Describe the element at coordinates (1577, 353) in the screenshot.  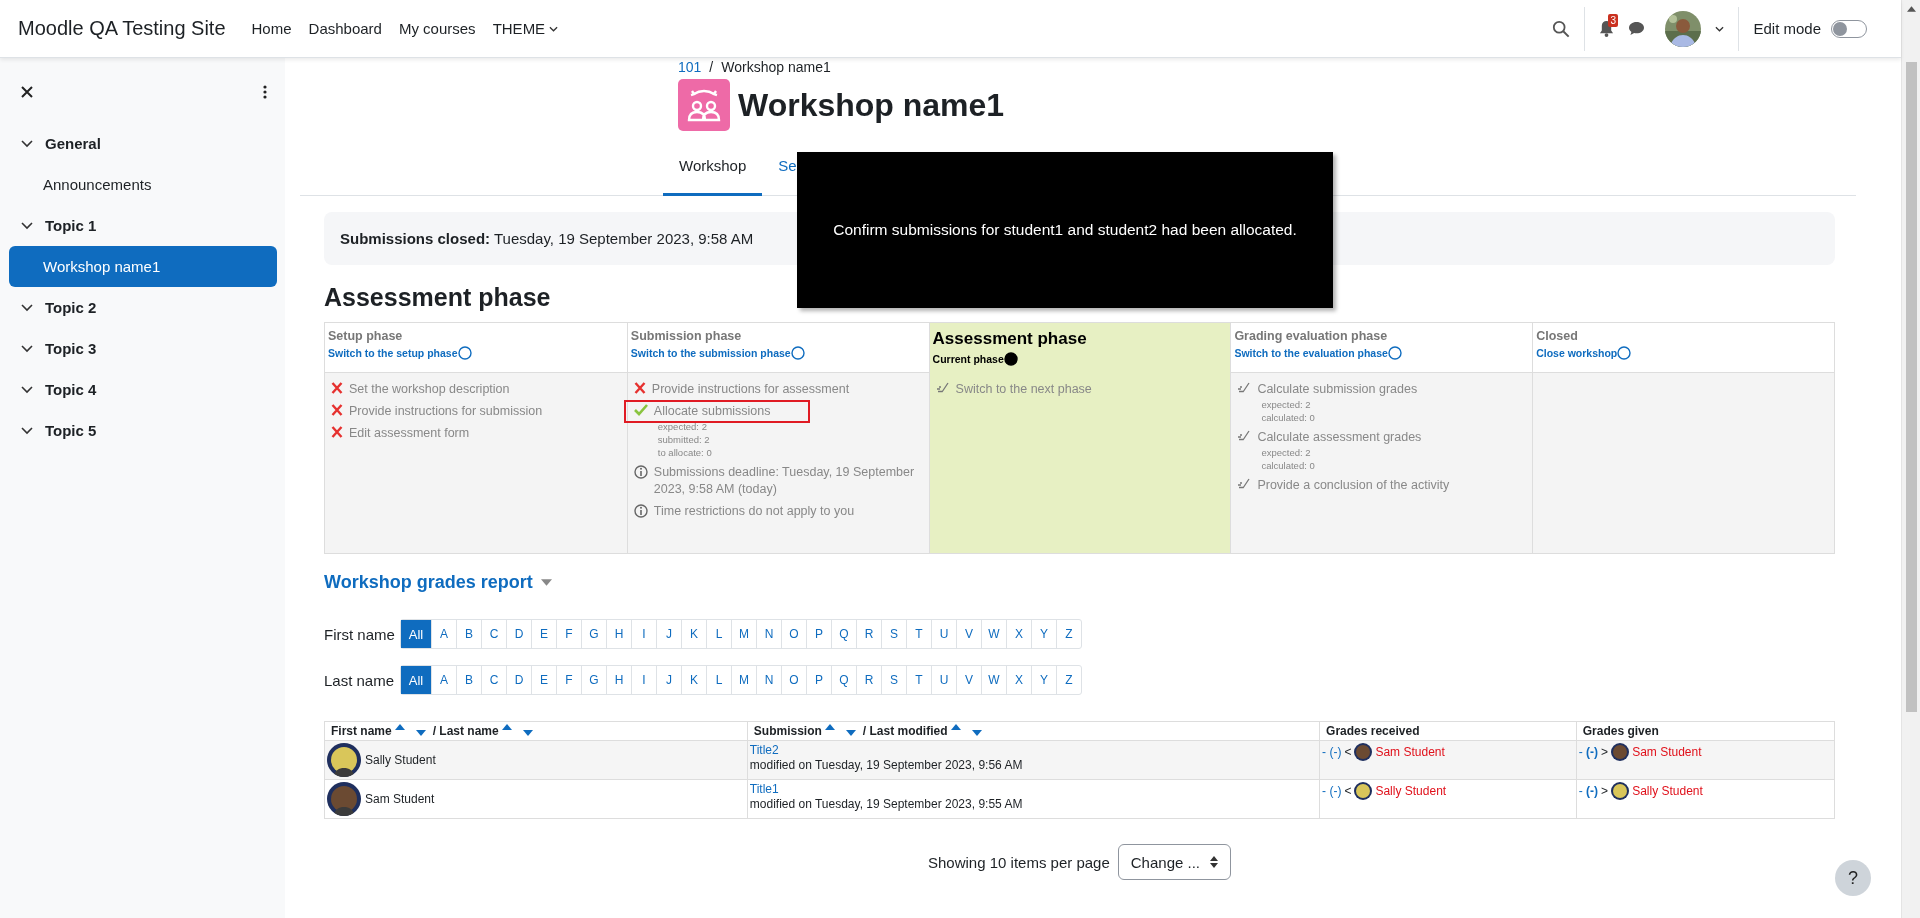
I see `switch-phase-link: Close workshop` at that location.